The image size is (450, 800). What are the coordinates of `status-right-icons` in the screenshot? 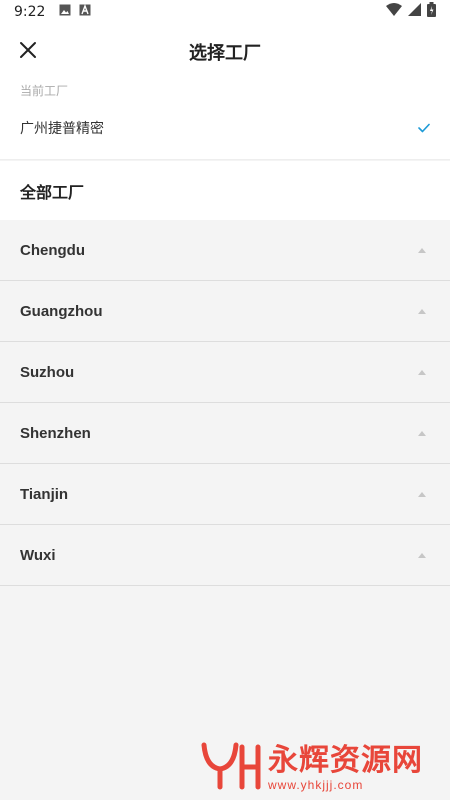 It's located at (411, 12).